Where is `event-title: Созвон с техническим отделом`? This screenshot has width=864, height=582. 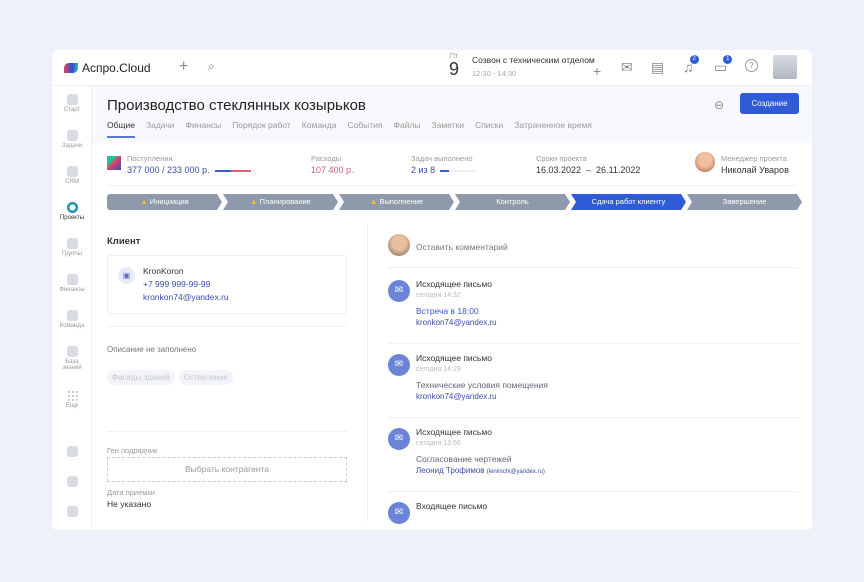 event-title: Созвон с техническим отделом is located at coordinates (533, 60).